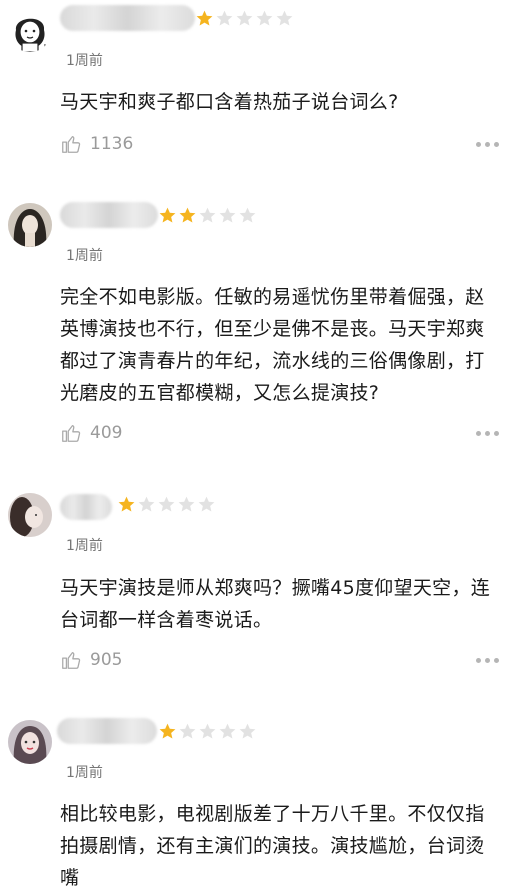  I want to click on cartoon-girl-avatar-icon: M, so click(31, 35).